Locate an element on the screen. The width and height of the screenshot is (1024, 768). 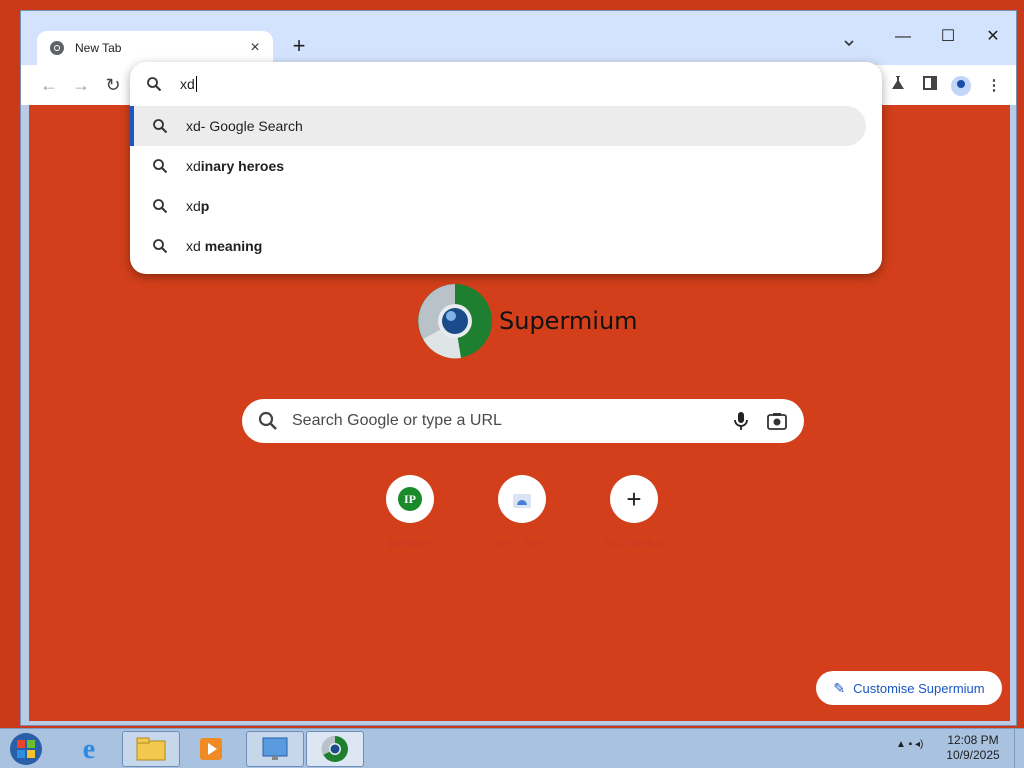
clock-time: 12:08 PM is located at coordinates (973, 740).